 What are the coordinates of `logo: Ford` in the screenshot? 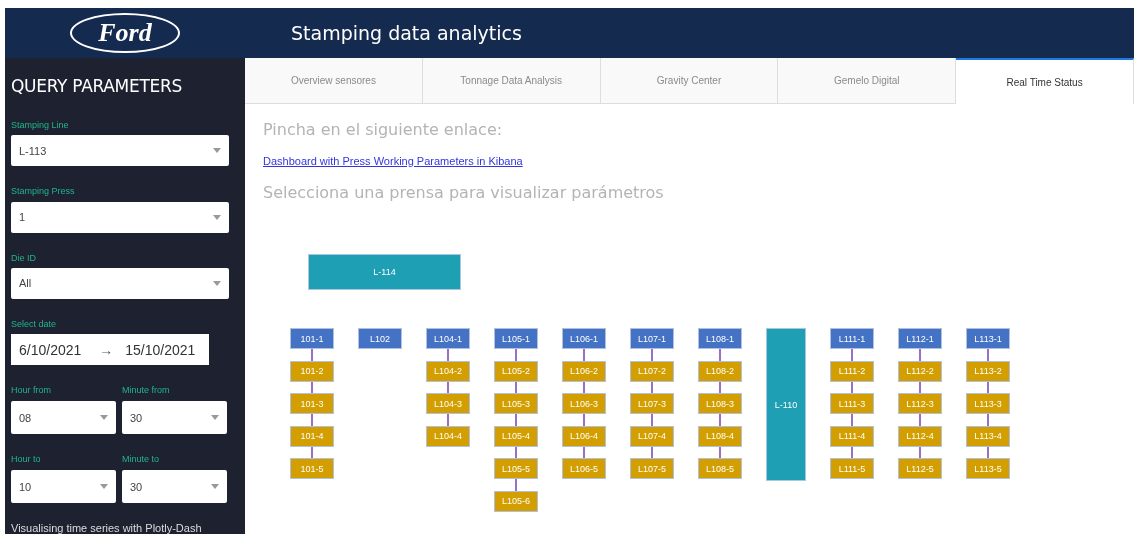 It's located at (125, 33).